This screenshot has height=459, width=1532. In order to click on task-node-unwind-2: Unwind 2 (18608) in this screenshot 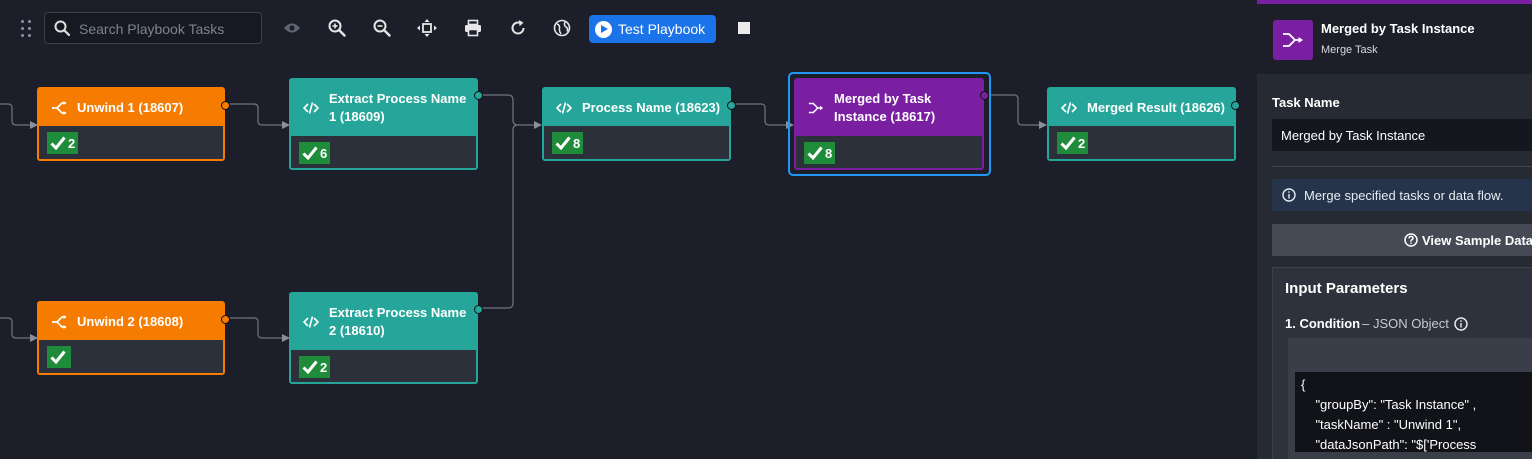, I will do `click(133, 338)`.